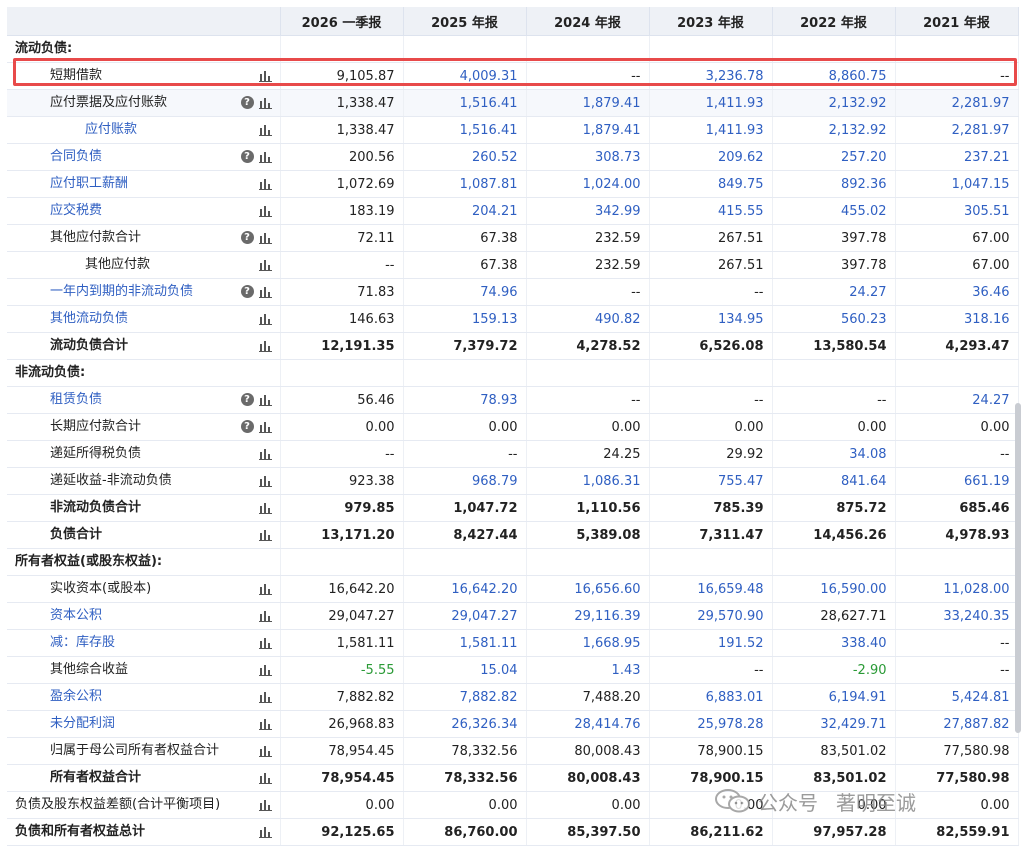 This screenshot has width=1023, height=846. What do you see at coordinates (834, 724) in the screenshot?
I see `value-cell: 32,429.71` at bounding box center [834, 724].